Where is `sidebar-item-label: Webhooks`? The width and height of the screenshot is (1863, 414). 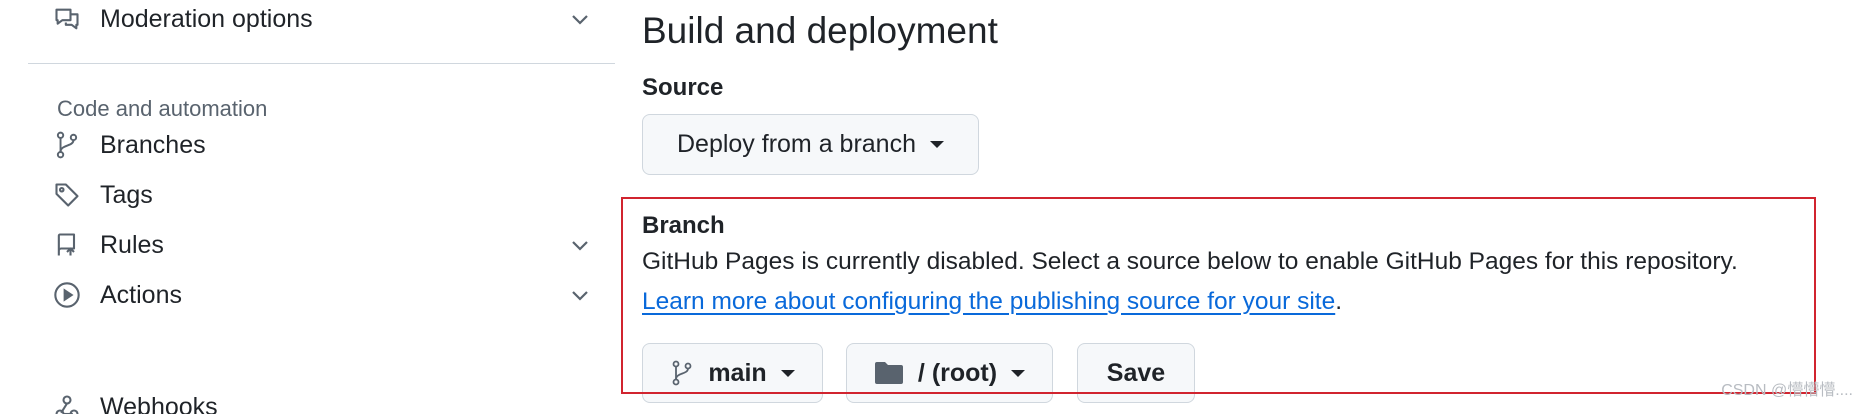
sidebar-item-label: Webhooks is located at coordinates (159, 403).